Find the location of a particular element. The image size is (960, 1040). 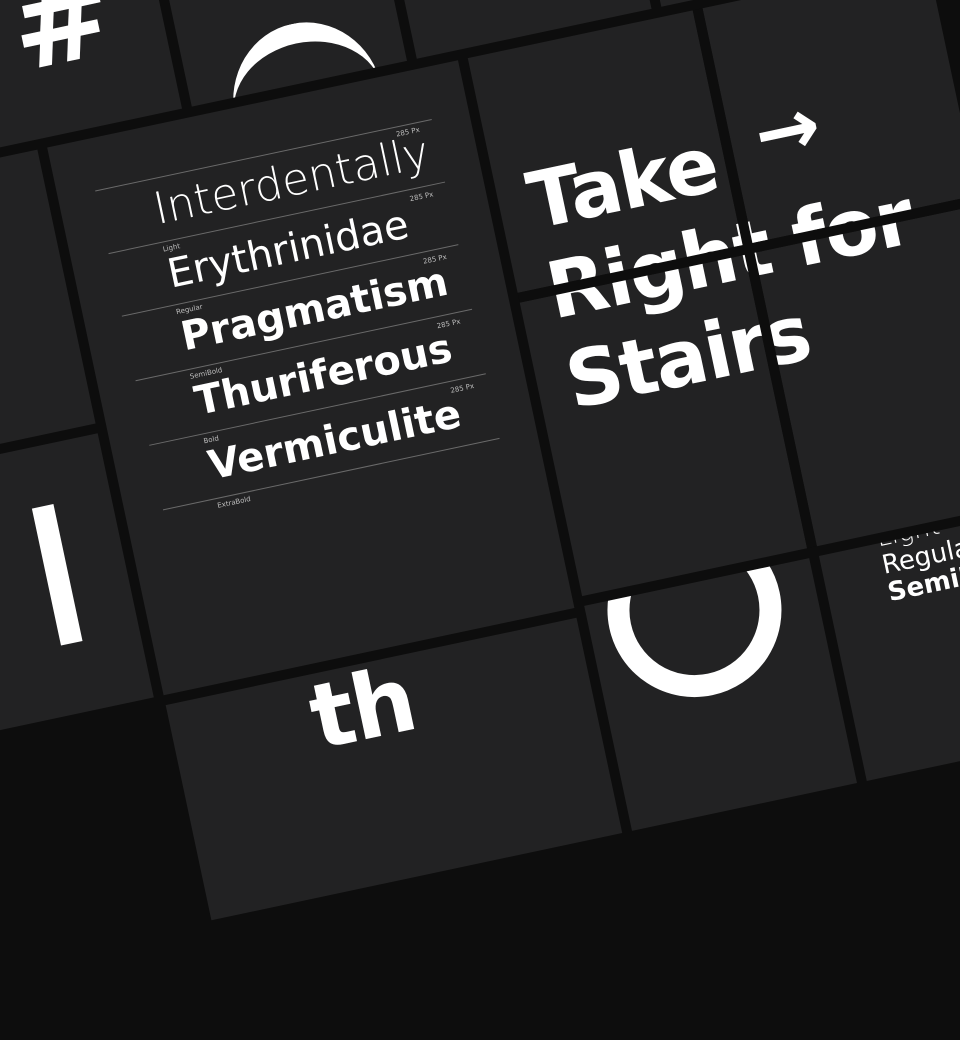

fragment-text: th is located at coordinates (362, 708).